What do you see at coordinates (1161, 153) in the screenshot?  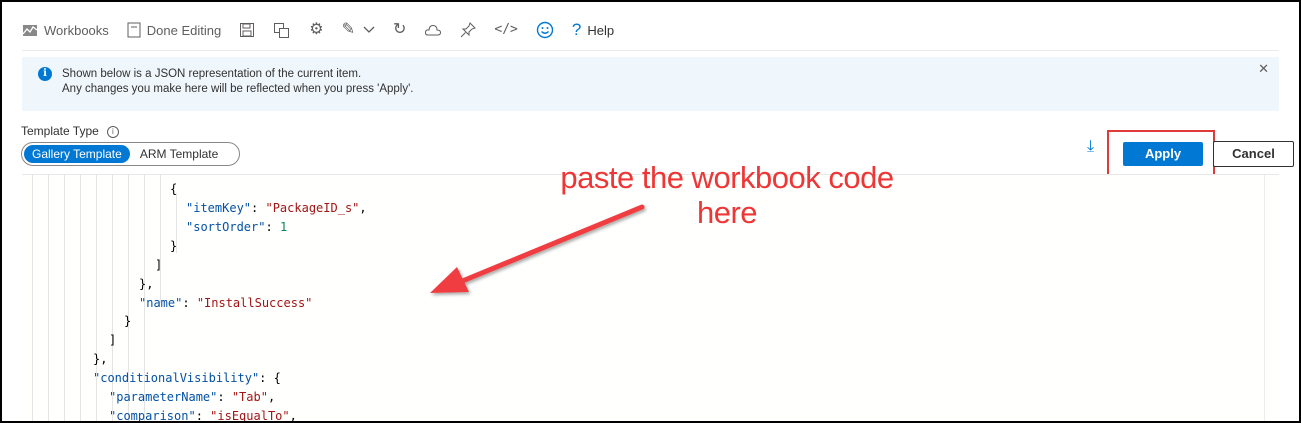 I see `apply-highlight-box` at bounding box center [1161, 153].